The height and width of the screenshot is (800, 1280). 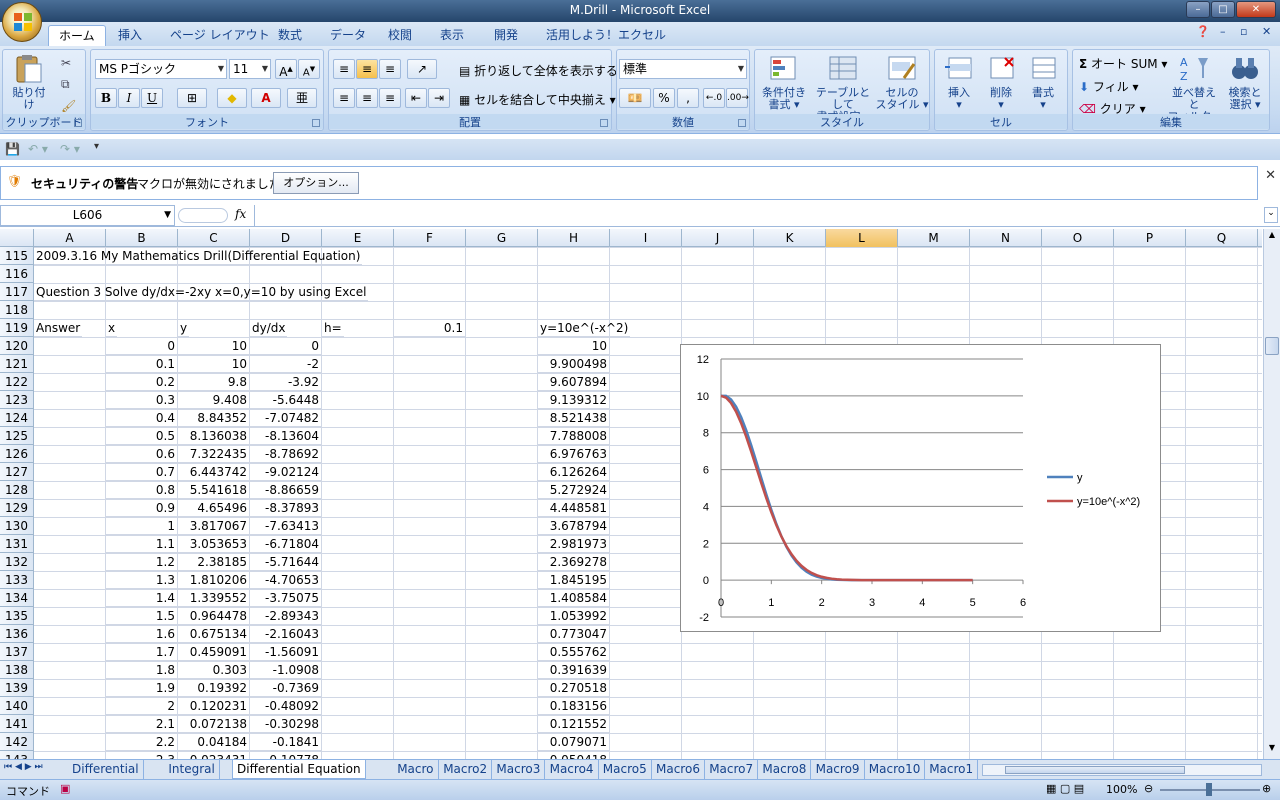 I want to click on zoom-slider-thumb, so click(x=1209, y=789).